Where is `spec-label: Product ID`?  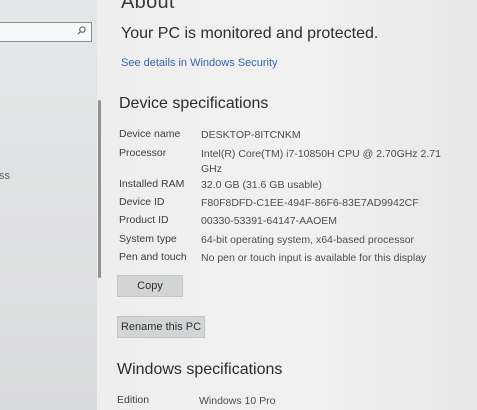
spec-label: Product ID is located at coordinates (144, 220).